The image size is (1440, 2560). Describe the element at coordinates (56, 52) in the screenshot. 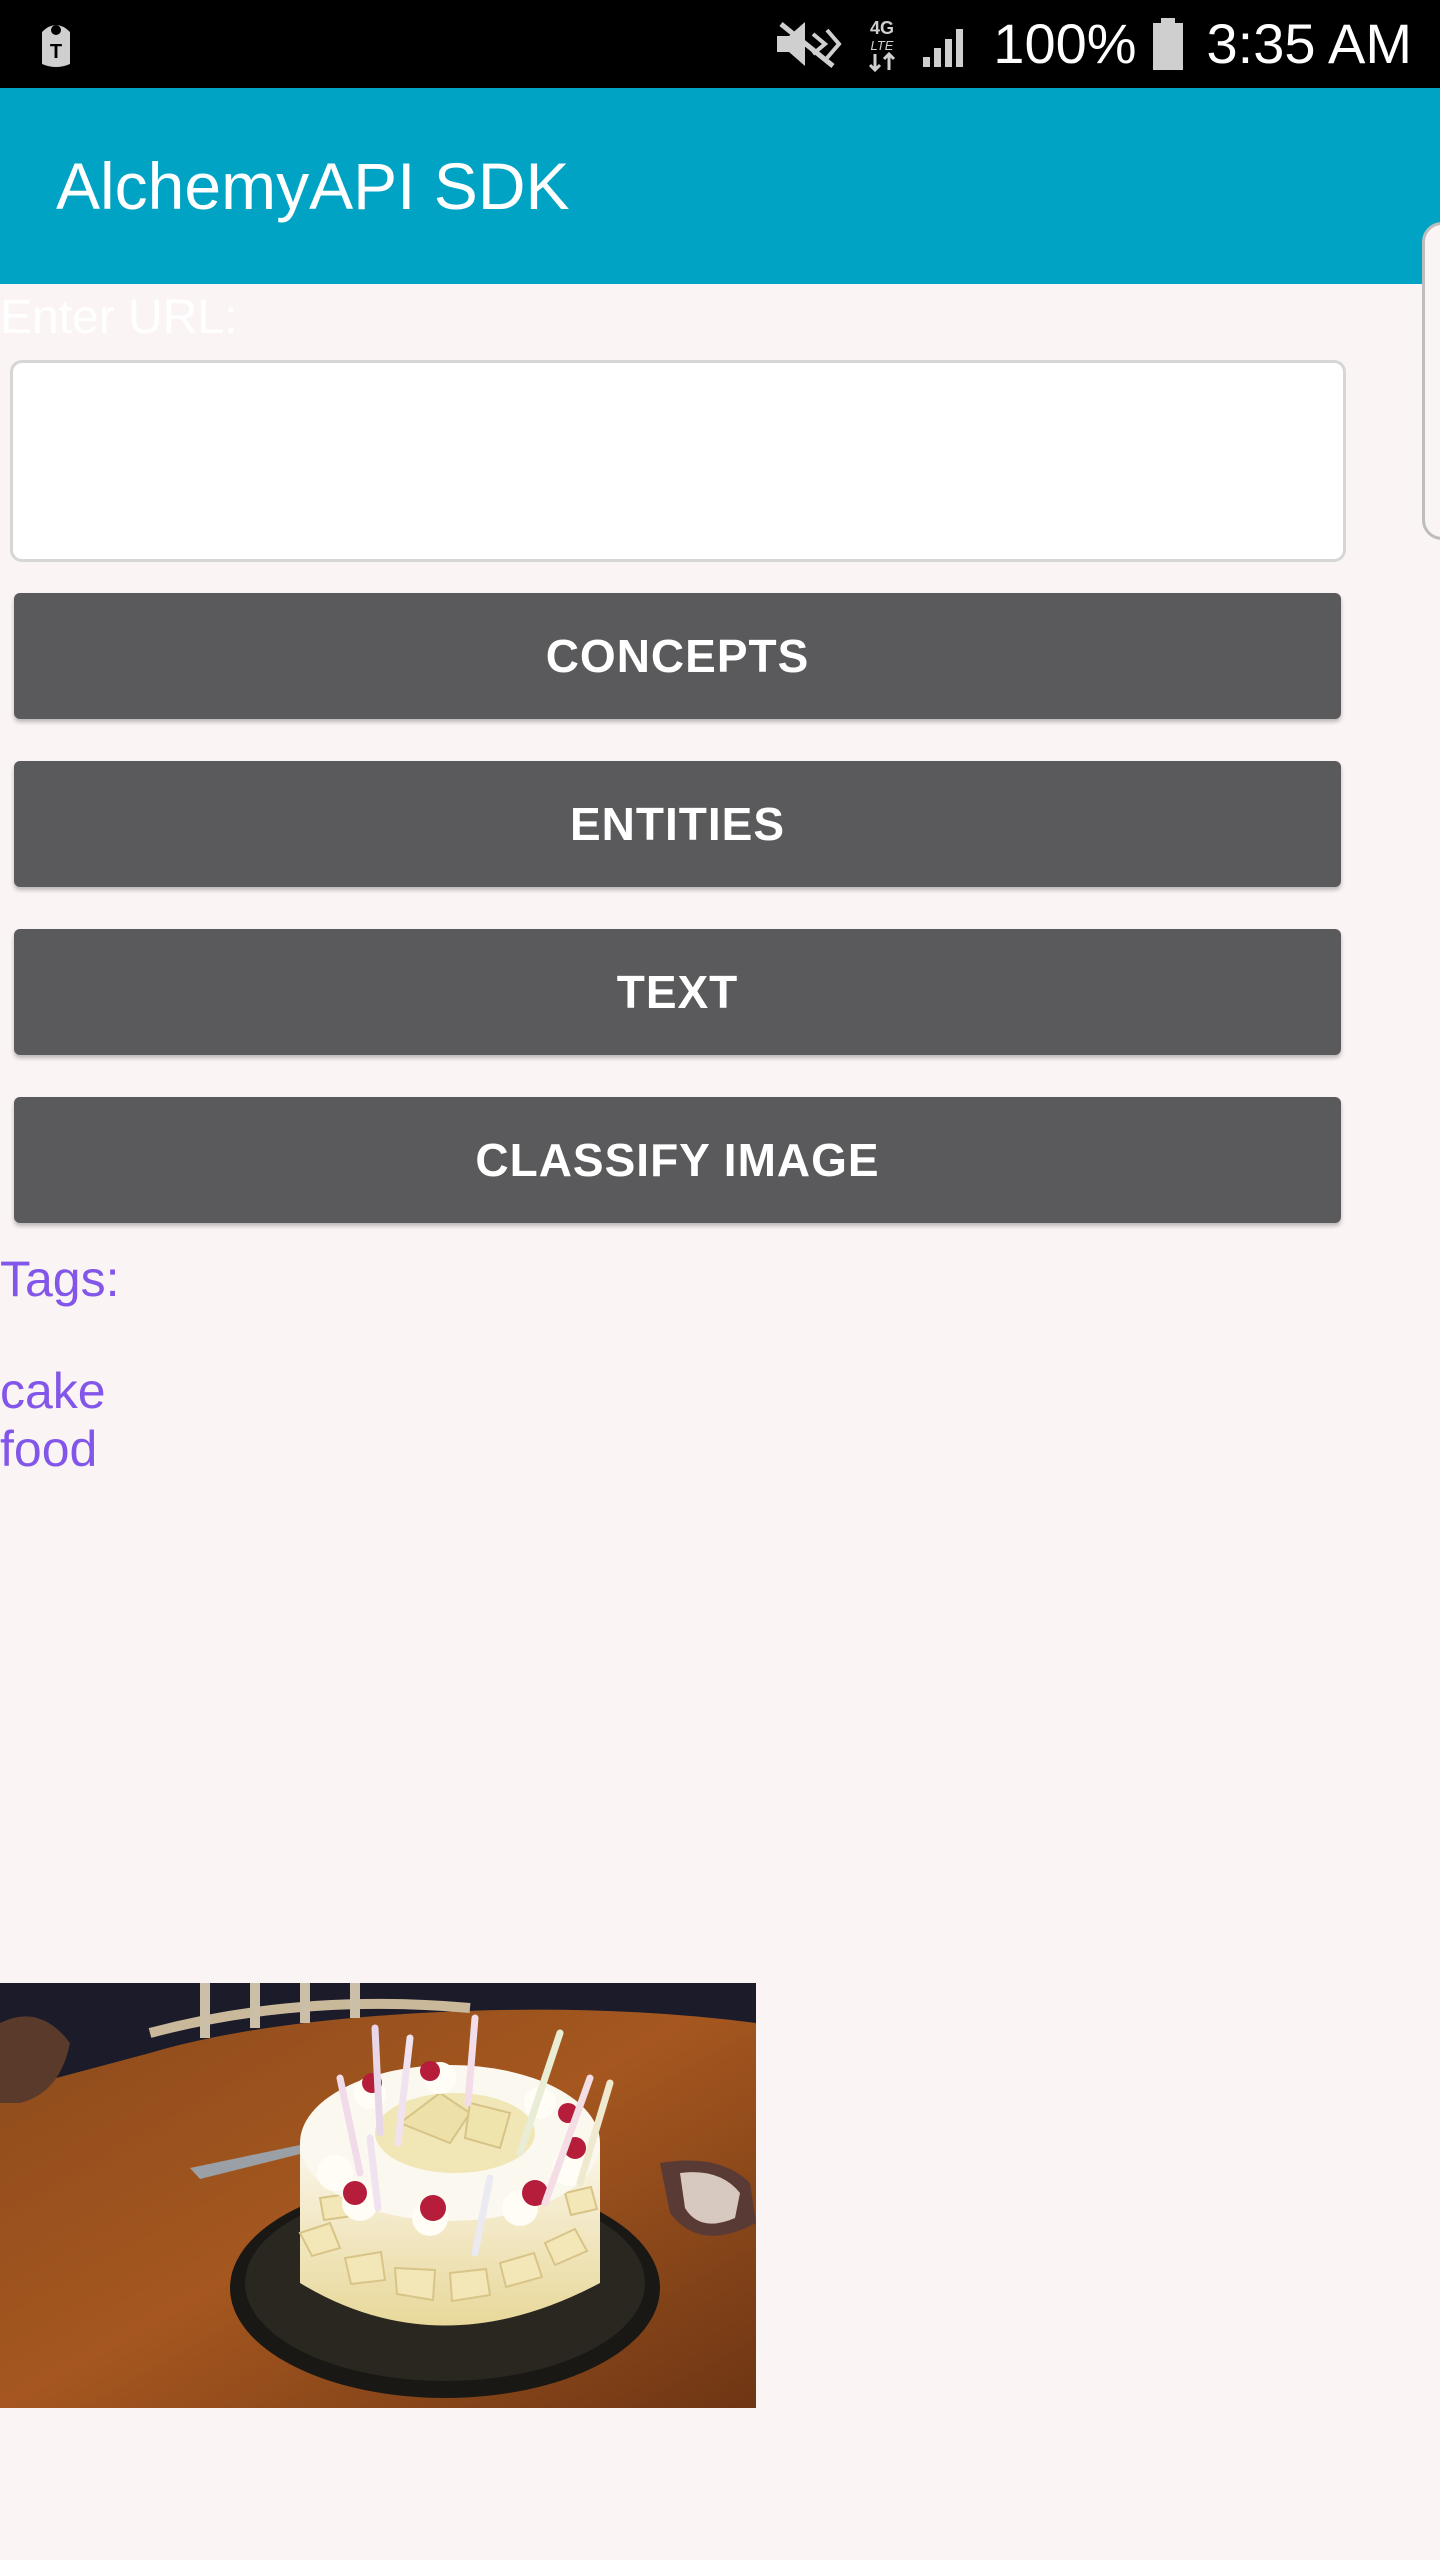

I see `svg-text: T` at that location.